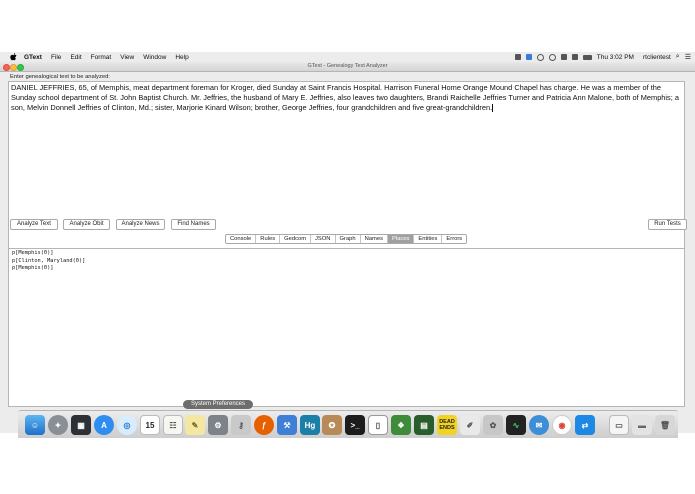 The width and height of the screenshot is (695, 494). I want to click on mail-app-icon: ✉, so click(539, 425).